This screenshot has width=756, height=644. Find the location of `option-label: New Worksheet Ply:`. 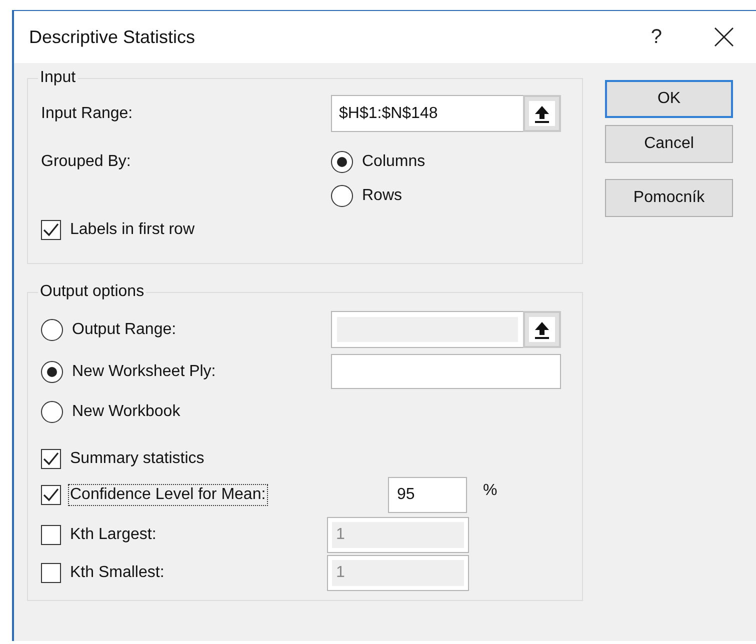

option-label: New Worksheet Ply: is located at coordinates (144, 371).